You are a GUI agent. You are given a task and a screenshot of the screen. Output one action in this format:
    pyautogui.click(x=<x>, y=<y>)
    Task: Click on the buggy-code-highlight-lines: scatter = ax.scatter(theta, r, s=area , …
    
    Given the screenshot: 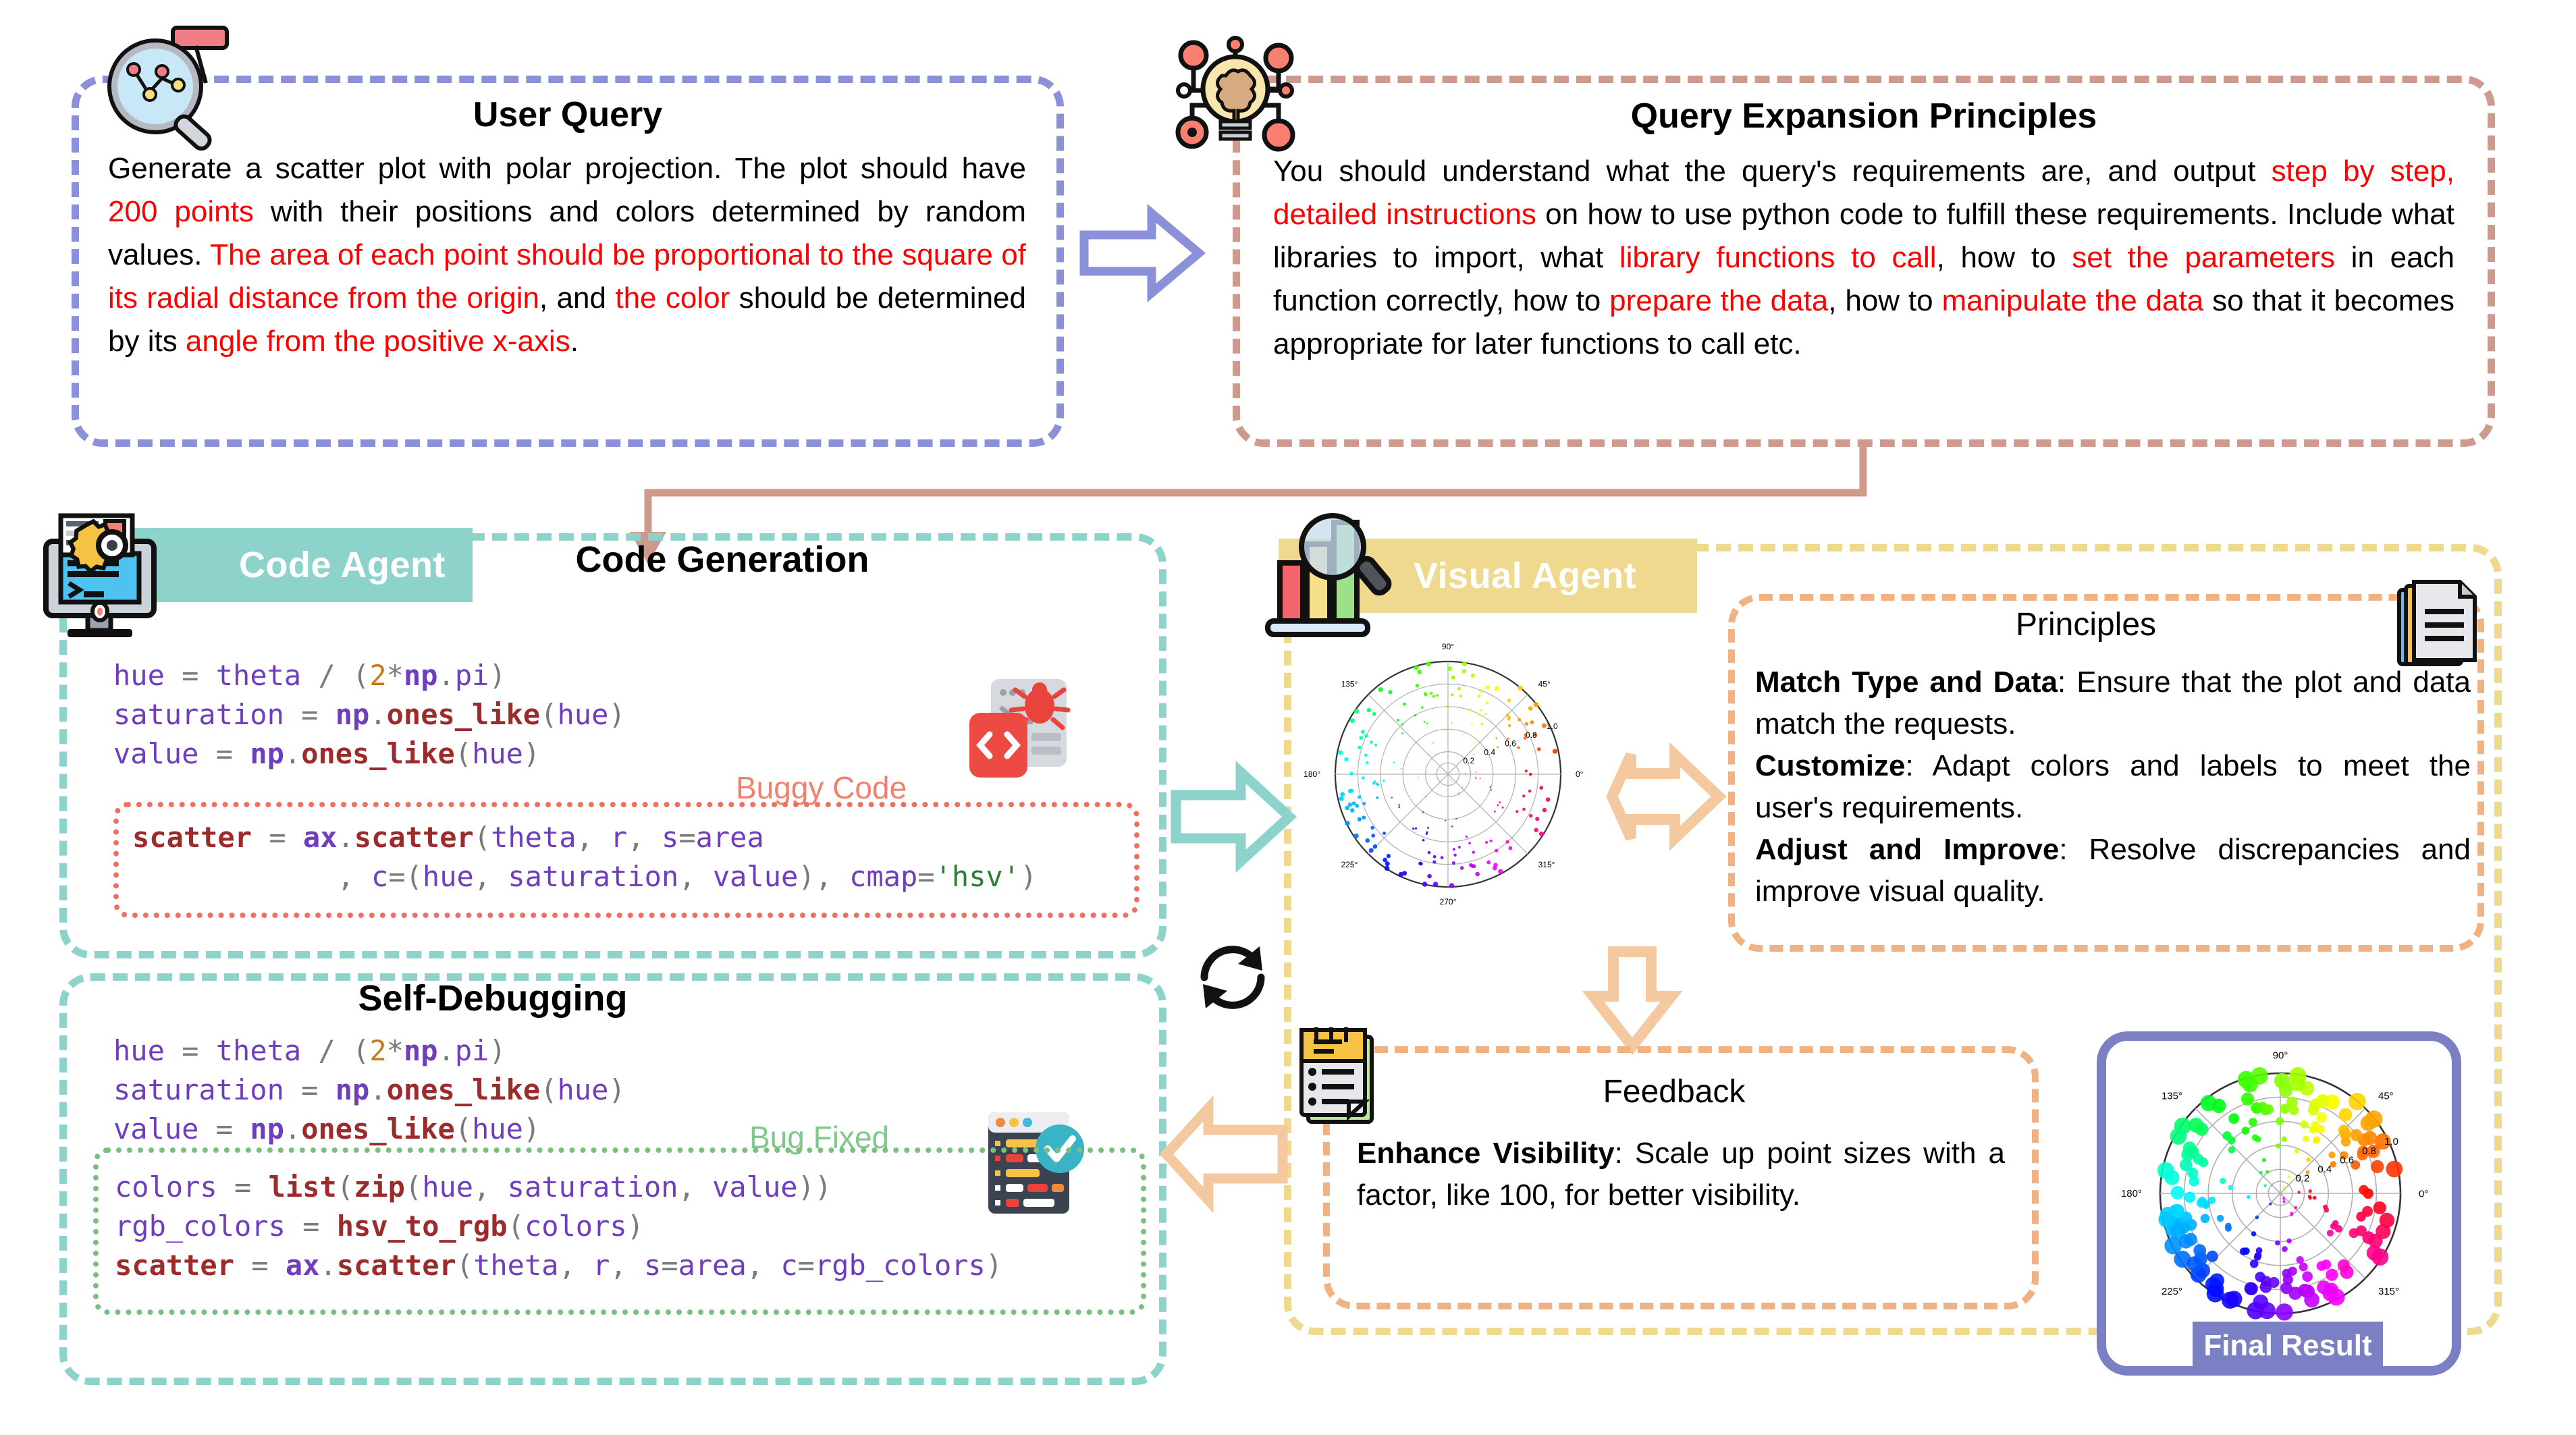 What is the action you would take?
    pyautogui.click(x=584, y=857)
    